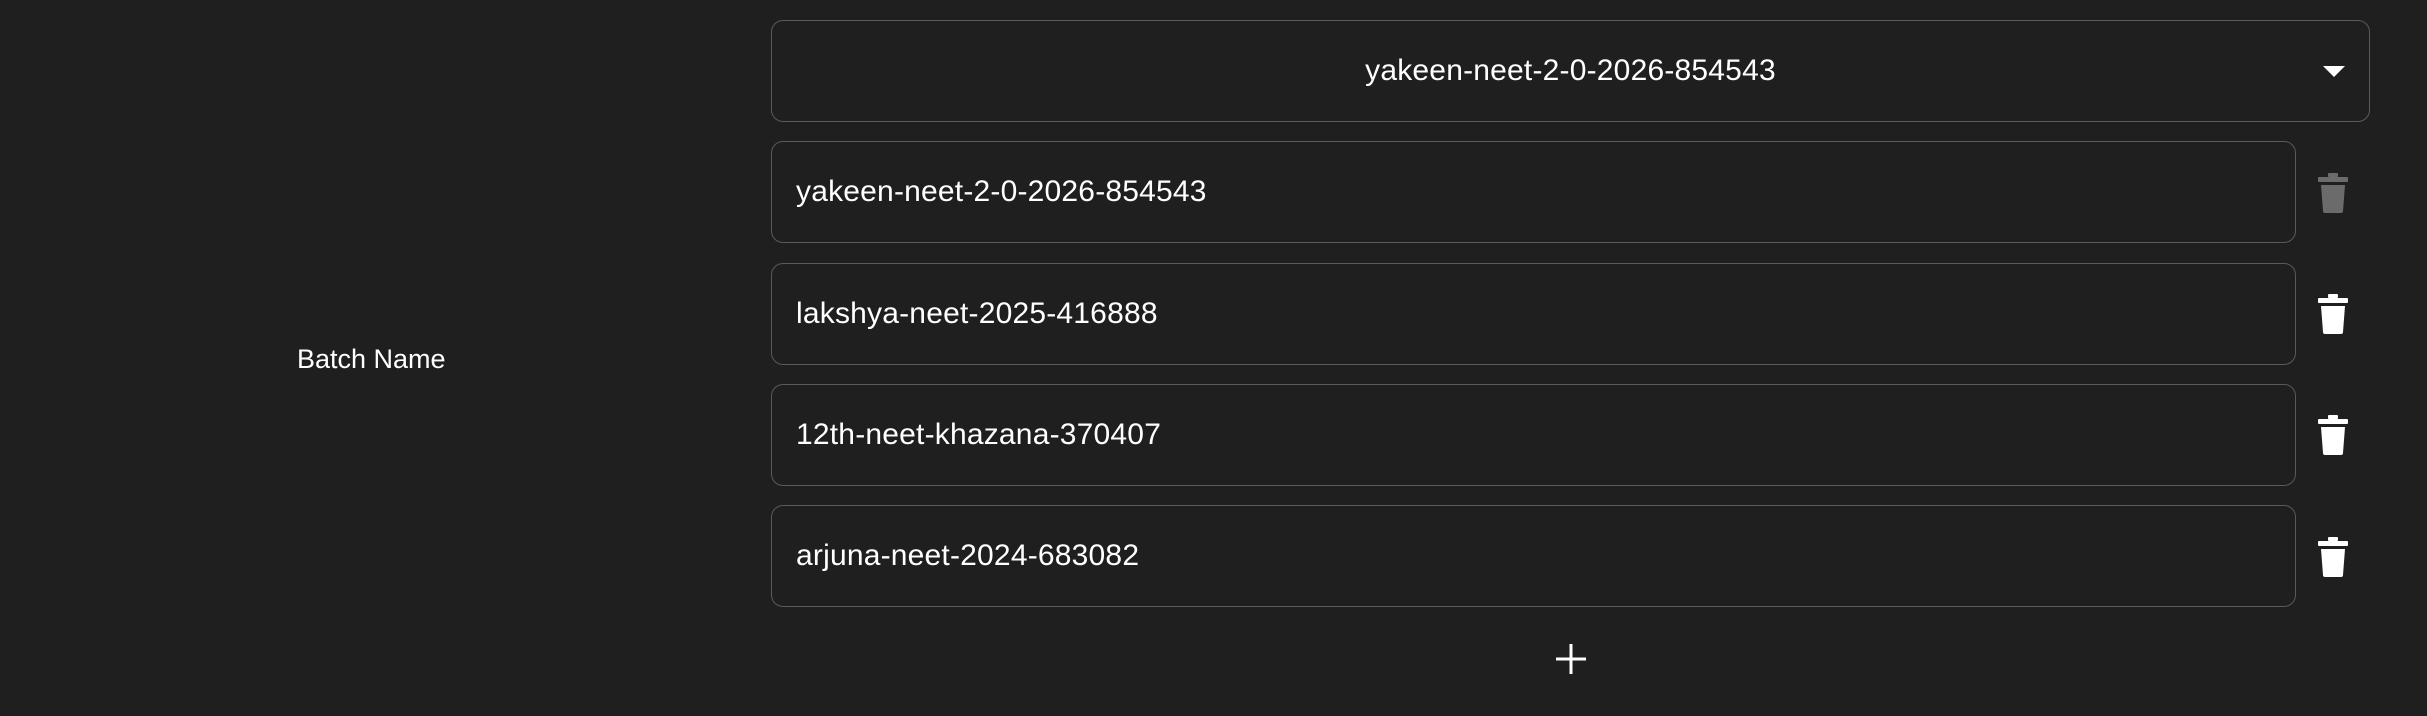  Describe the element at coordinates (968, 555) in the screenshot. I see `batch-input-value: arjuna-neet-2024-683082` at that location.